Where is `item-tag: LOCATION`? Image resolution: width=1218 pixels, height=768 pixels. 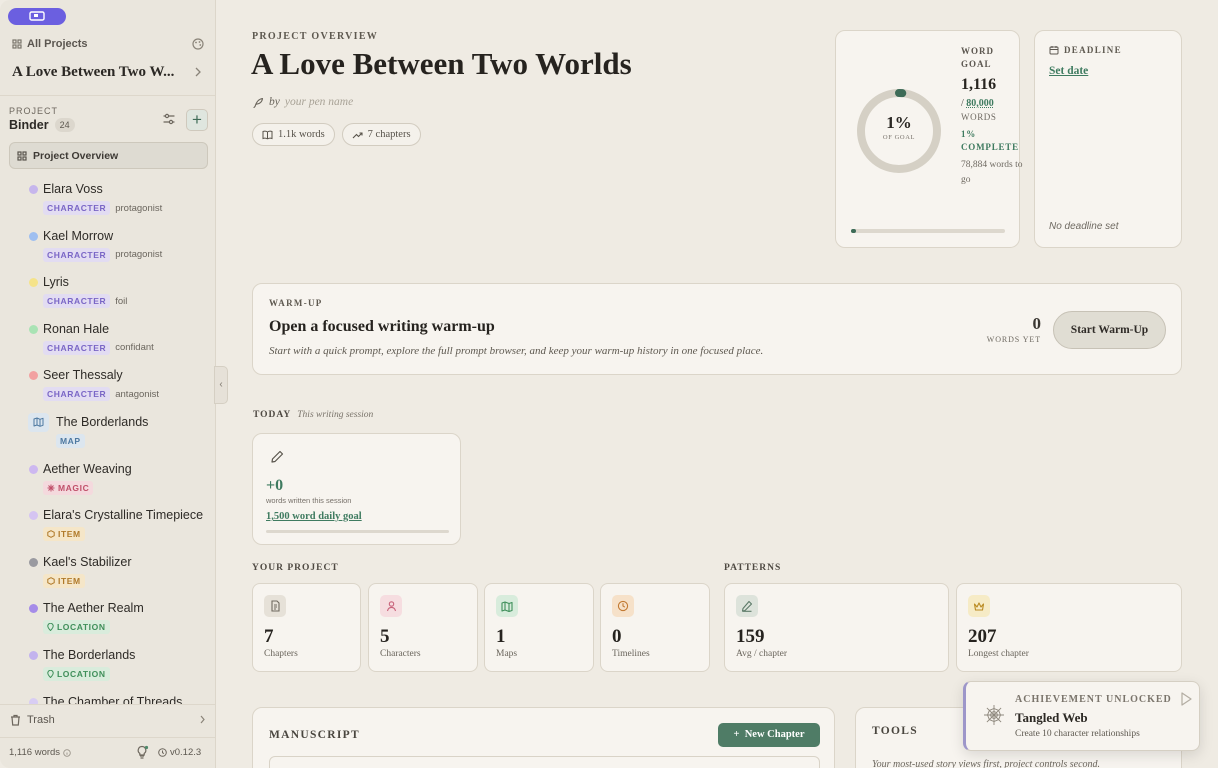
item-tag: LOCATION is located at coordinates (76, 673).